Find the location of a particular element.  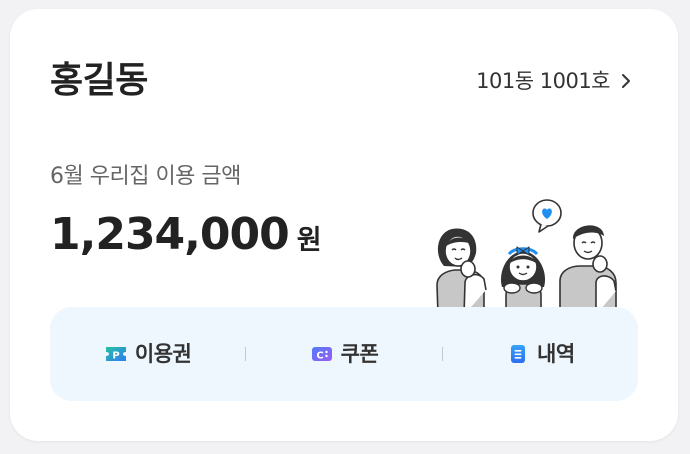

woman-figure is located at coordinates (461, 271).